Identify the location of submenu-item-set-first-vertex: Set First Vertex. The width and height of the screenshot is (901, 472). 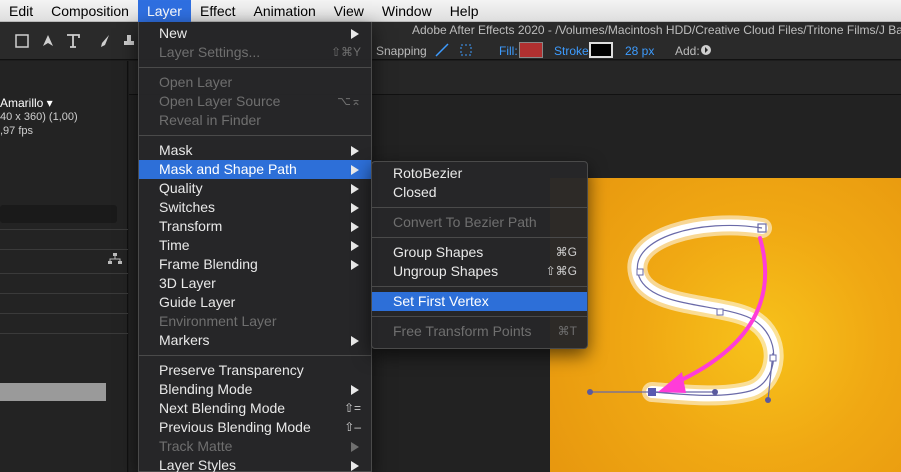
(479, 301).